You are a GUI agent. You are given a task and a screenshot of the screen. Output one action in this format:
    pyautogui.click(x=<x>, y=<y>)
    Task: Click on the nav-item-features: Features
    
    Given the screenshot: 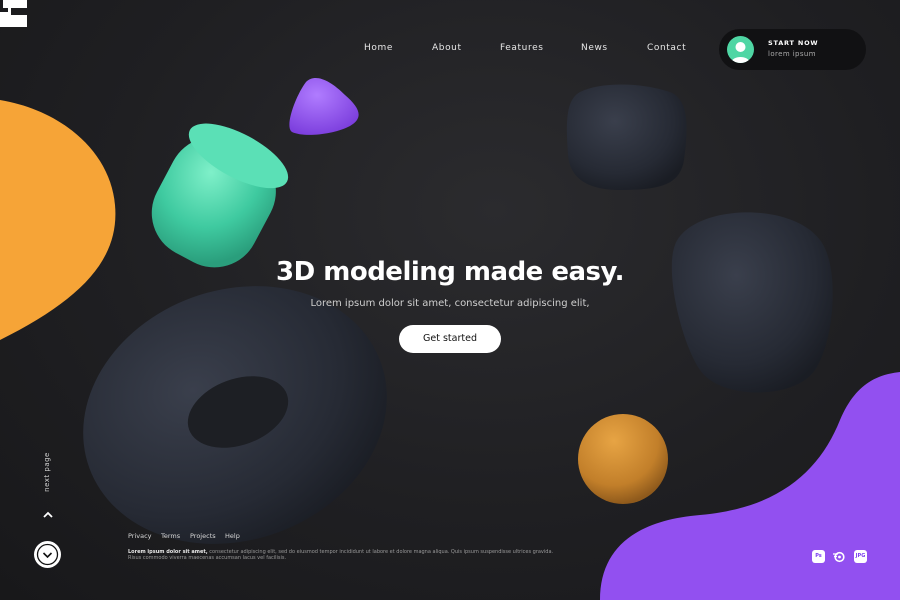 What is the action you would take?
    pyautogui.click(x=522, y=48)
    